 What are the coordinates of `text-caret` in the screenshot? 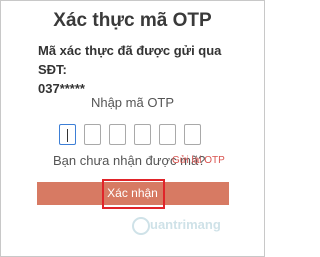 It's located at (67, 135).